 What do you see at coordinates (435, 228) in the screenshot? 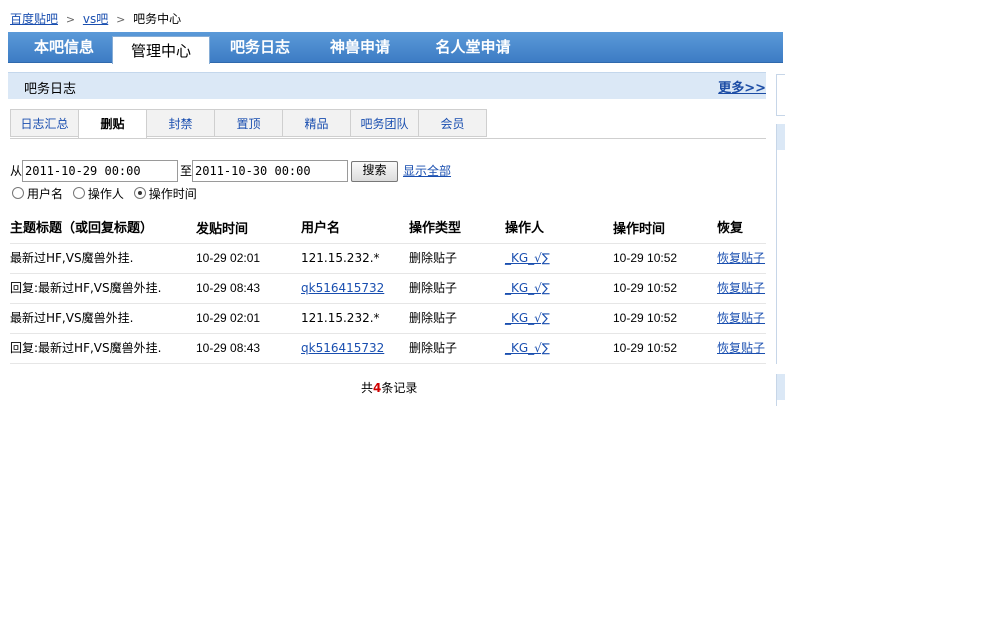
I see `column-header-action-type: 操作类型` at bounding box center [435, 228].